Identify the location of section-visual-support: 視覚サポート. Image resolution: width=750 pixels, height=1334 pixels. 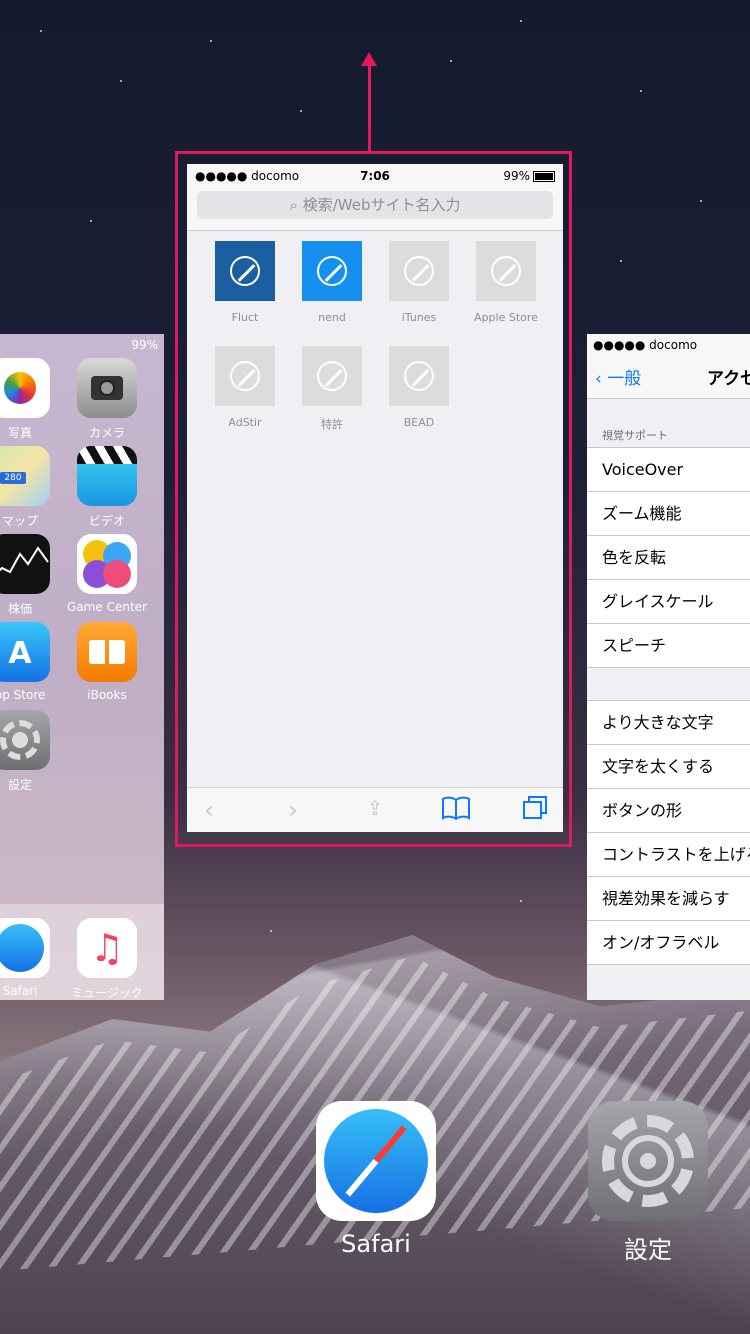
(635, 435).